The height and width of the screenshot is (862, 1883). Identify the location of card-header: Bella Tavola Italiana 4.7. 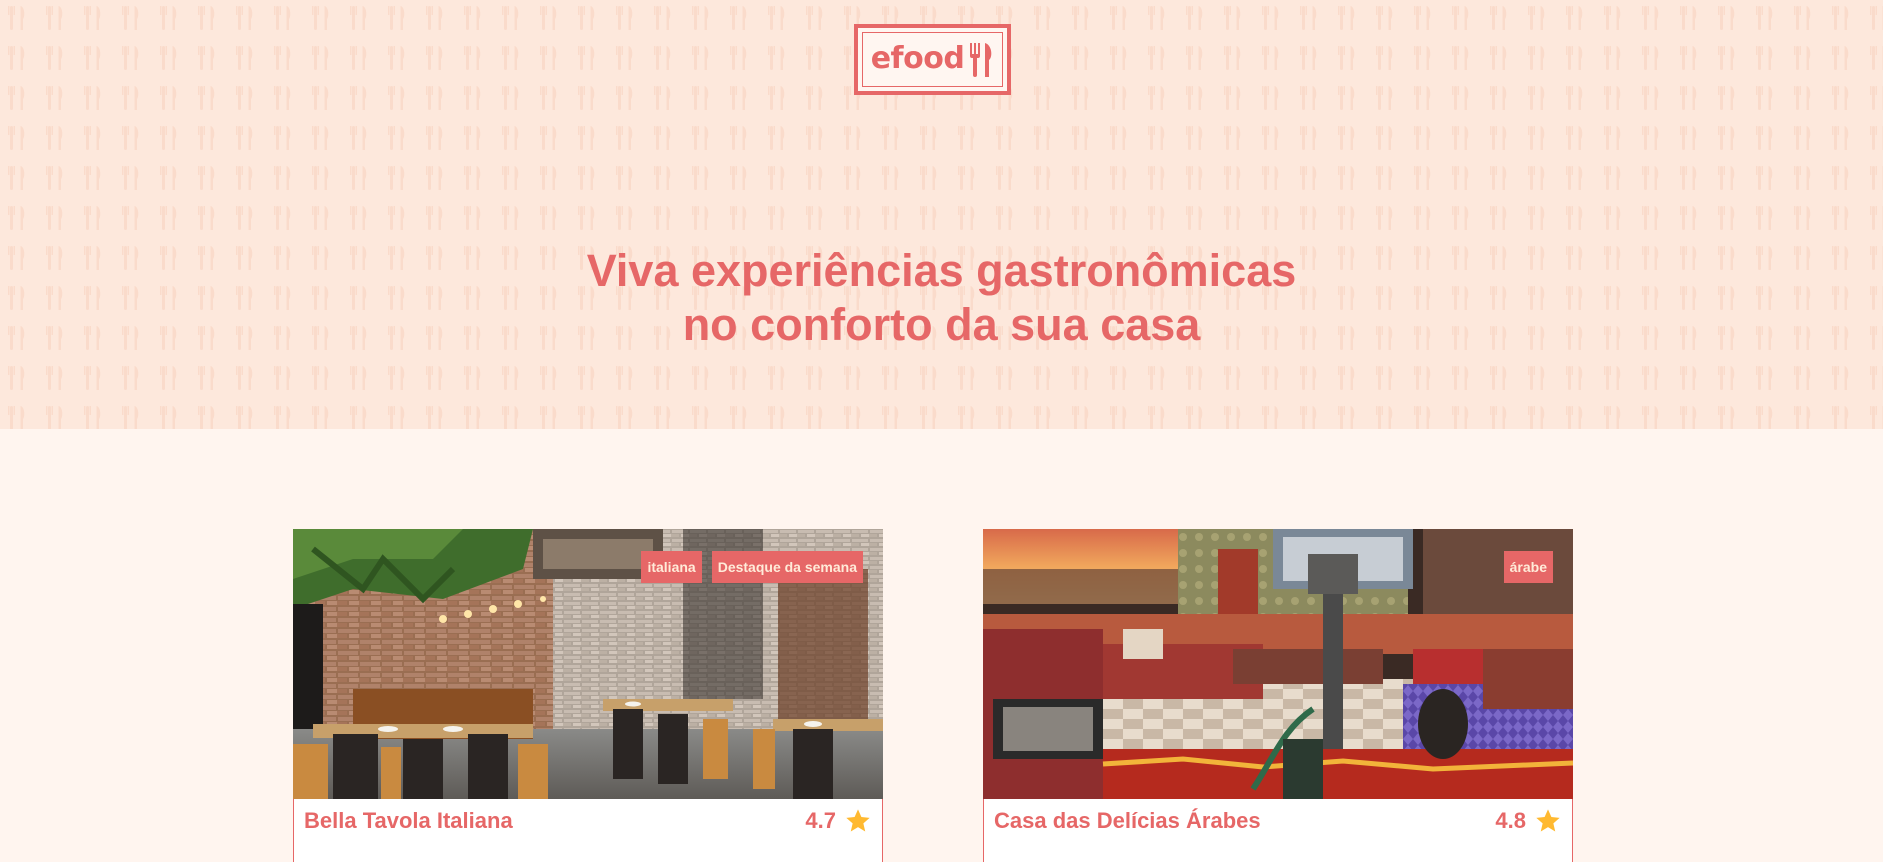
(588, 821).